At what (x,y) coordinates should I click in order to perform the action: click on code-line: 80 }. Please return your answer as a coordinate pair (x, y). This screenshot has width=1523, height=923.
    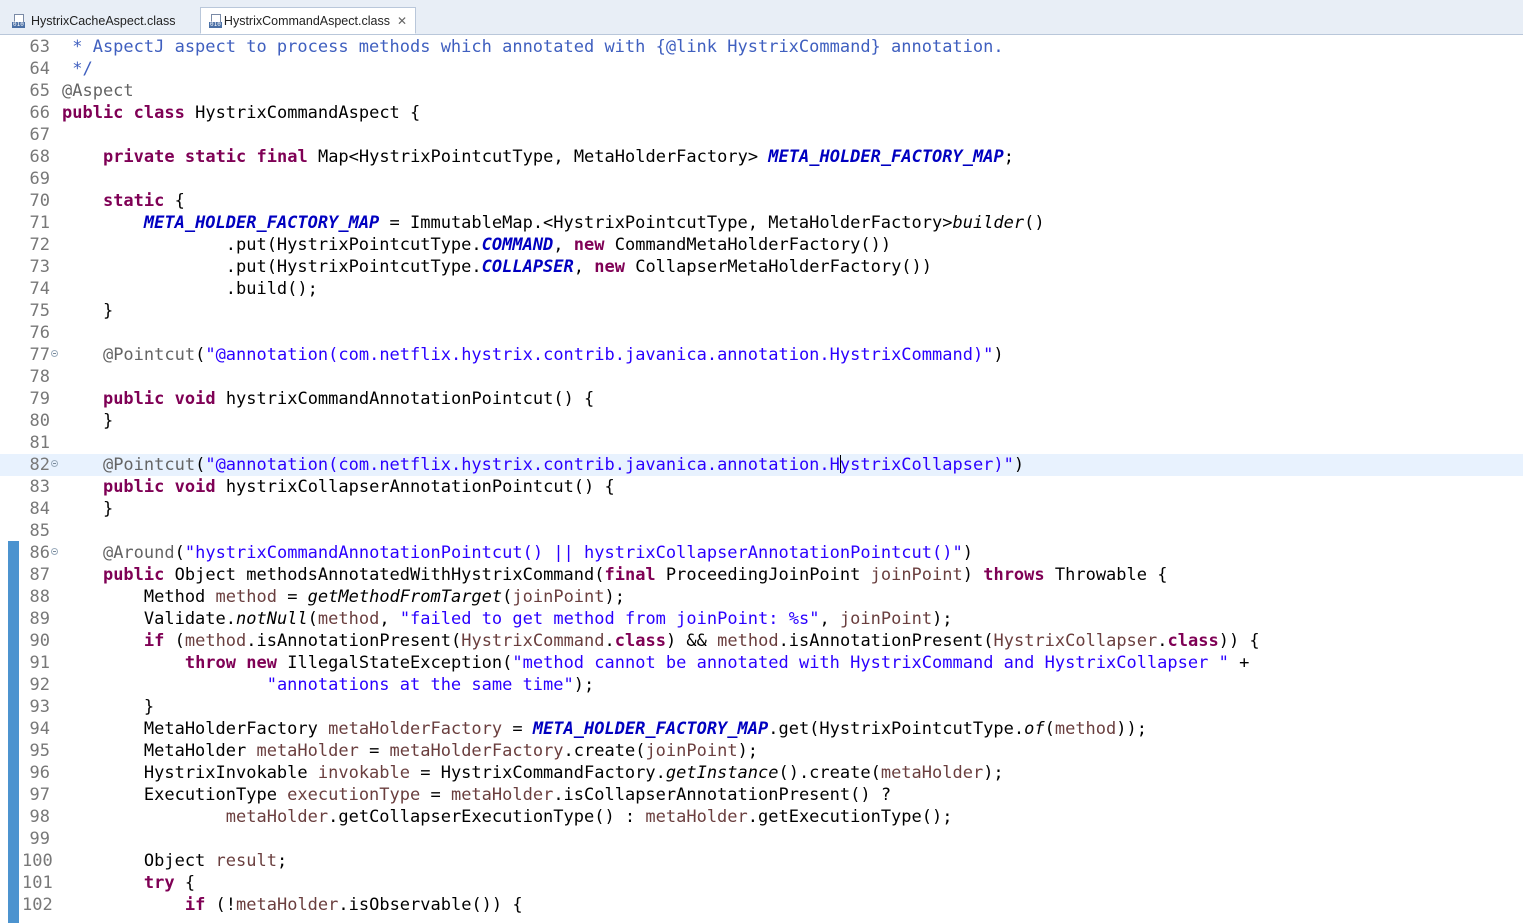
    Looking at the image, I should click on (761, 421).